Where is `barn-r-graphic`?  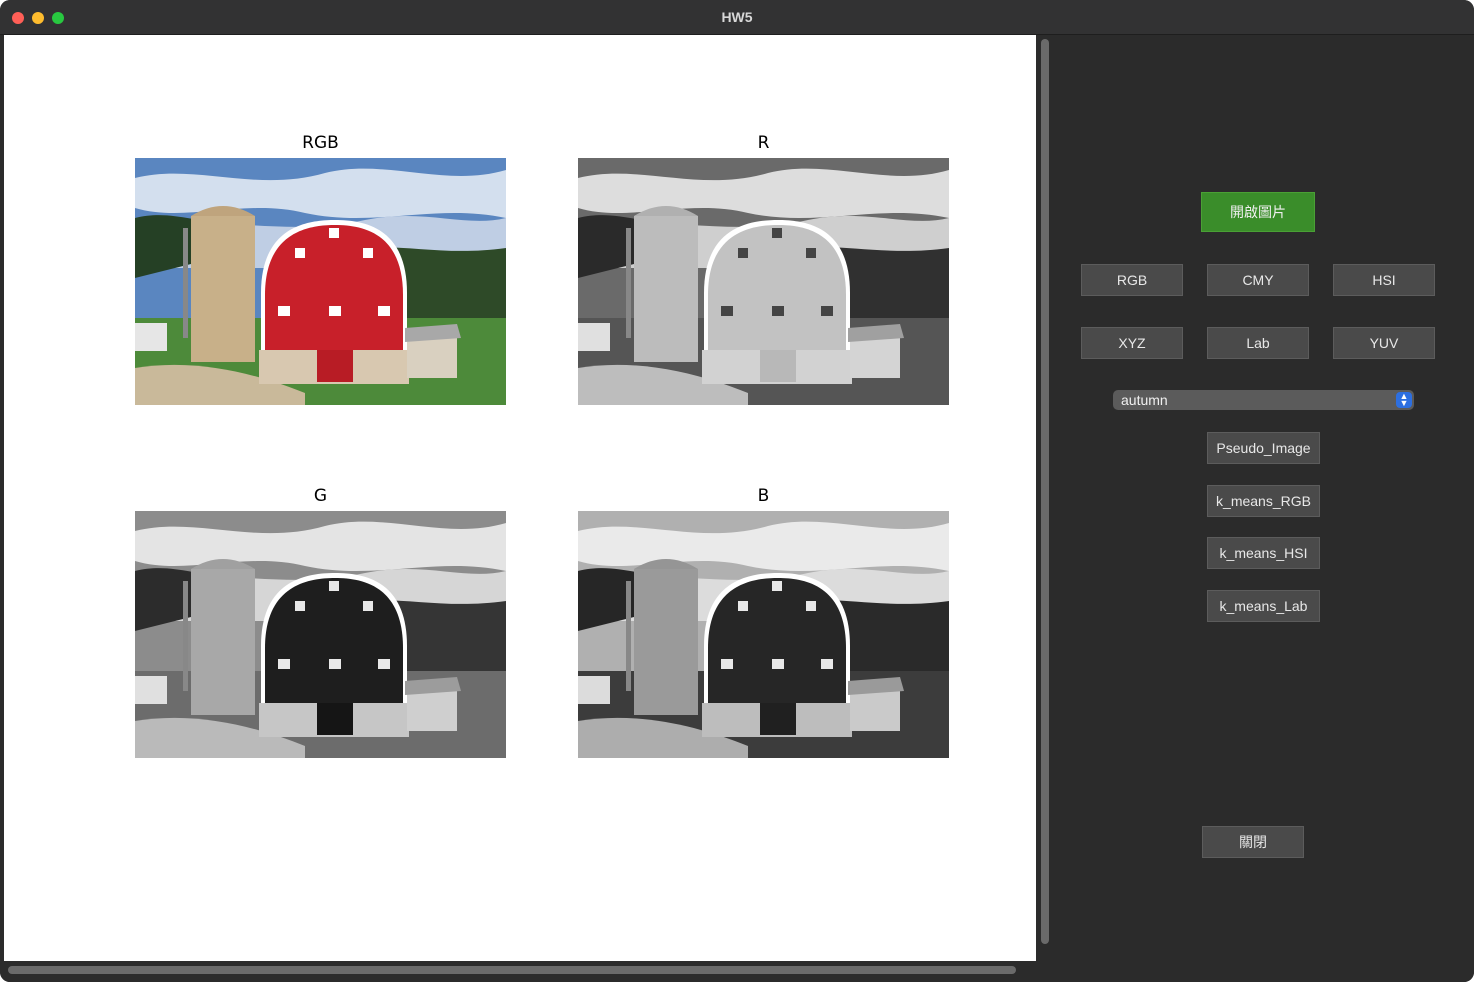 barn-r-graphic is located at coordinates (763, 281).